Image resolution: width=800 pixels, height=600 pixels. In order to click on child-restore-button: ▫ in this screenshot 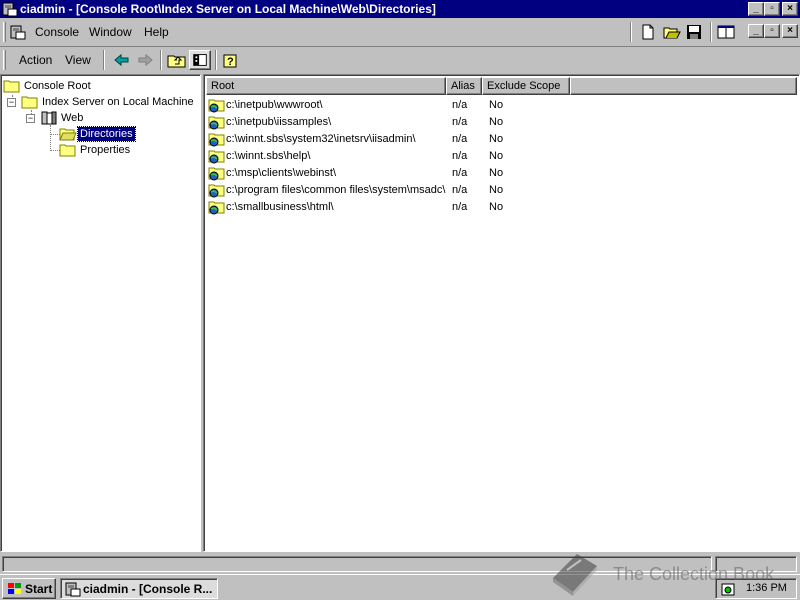, I will do `click(772, 31)`.